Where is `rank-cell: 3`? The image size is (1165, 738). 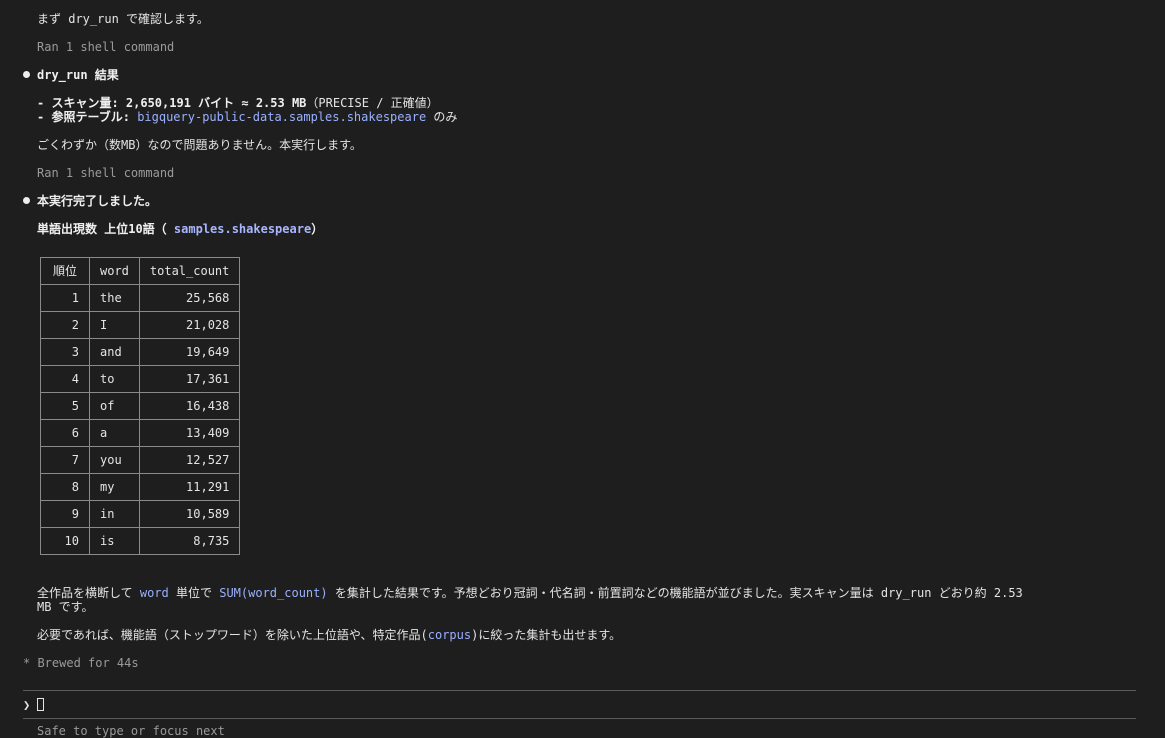 rank-cell: 3 is located at coordinates (65, 352).